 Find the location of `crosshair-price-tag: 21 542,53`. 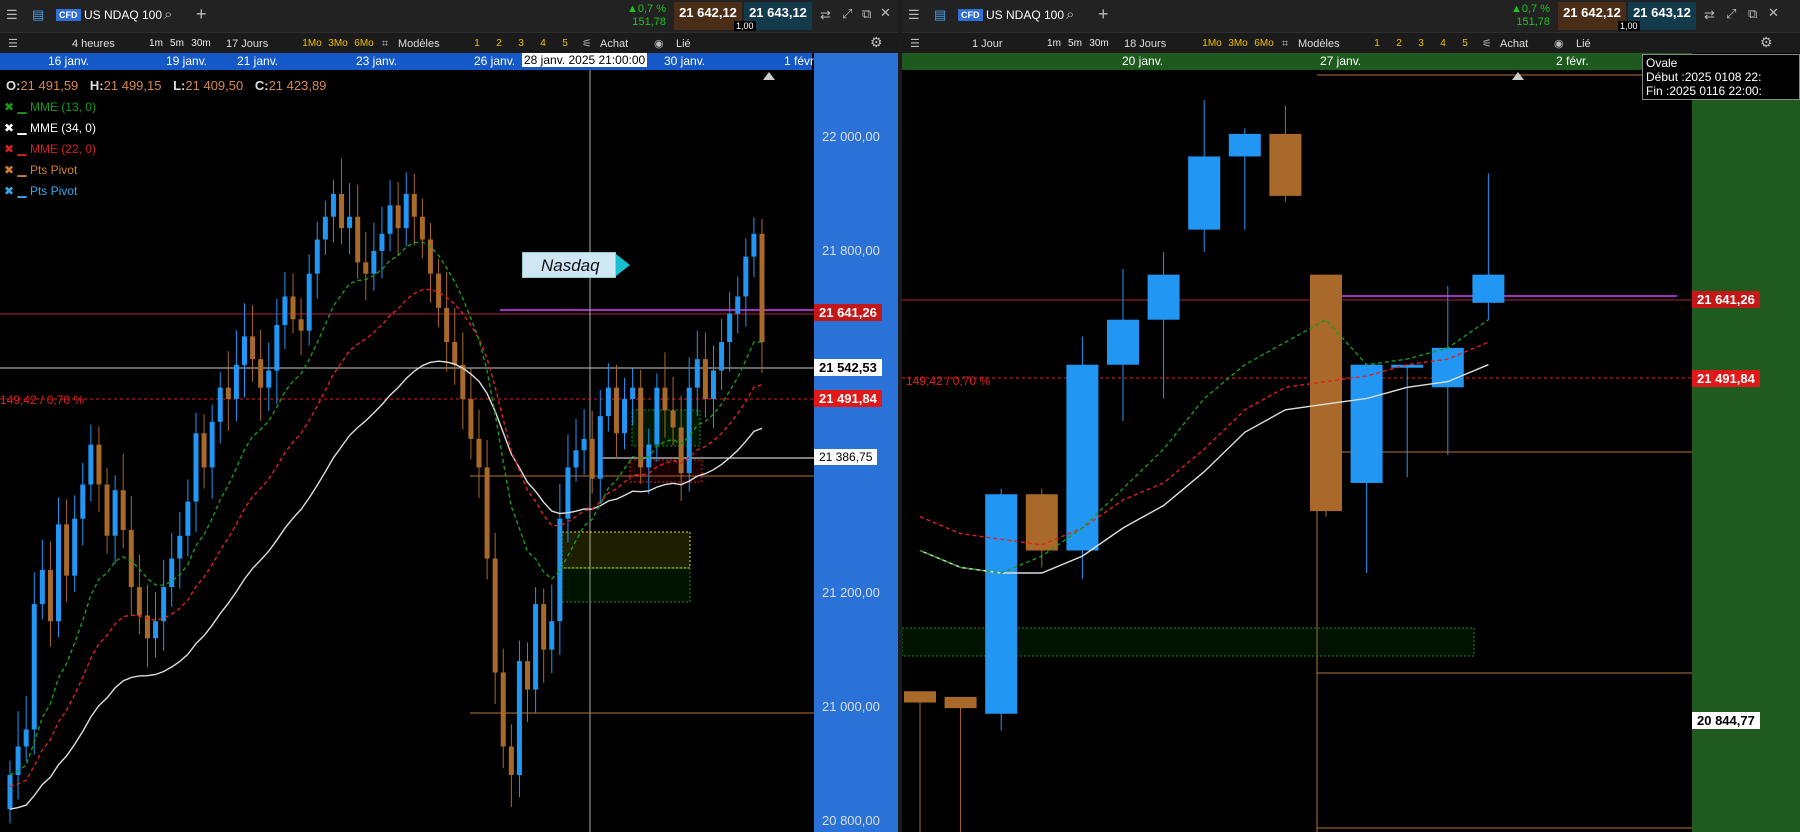

crosshair-price-tag: 21 542,53 is located at coordinates (848, 367).